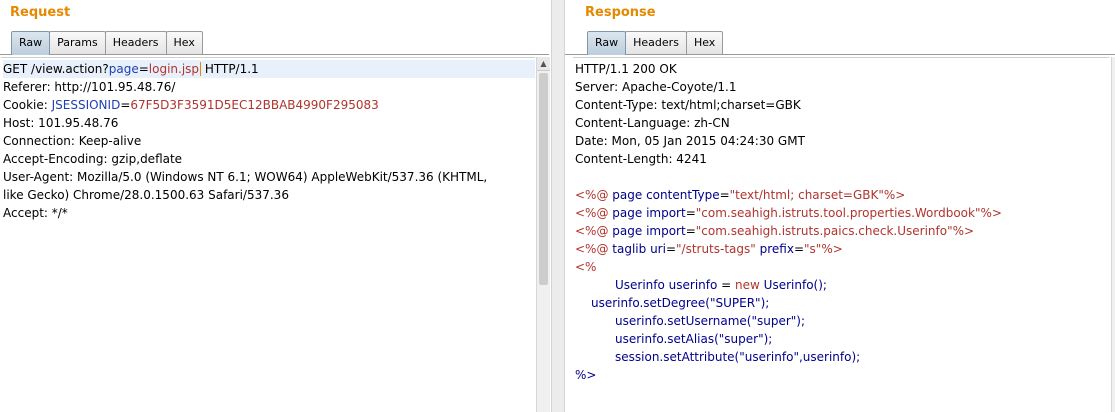 Image resolution: width=1115 pixels, height=412 pixels. I want to click on header-referer: Referer: http://101.95.48.76/, so click(89, 87).